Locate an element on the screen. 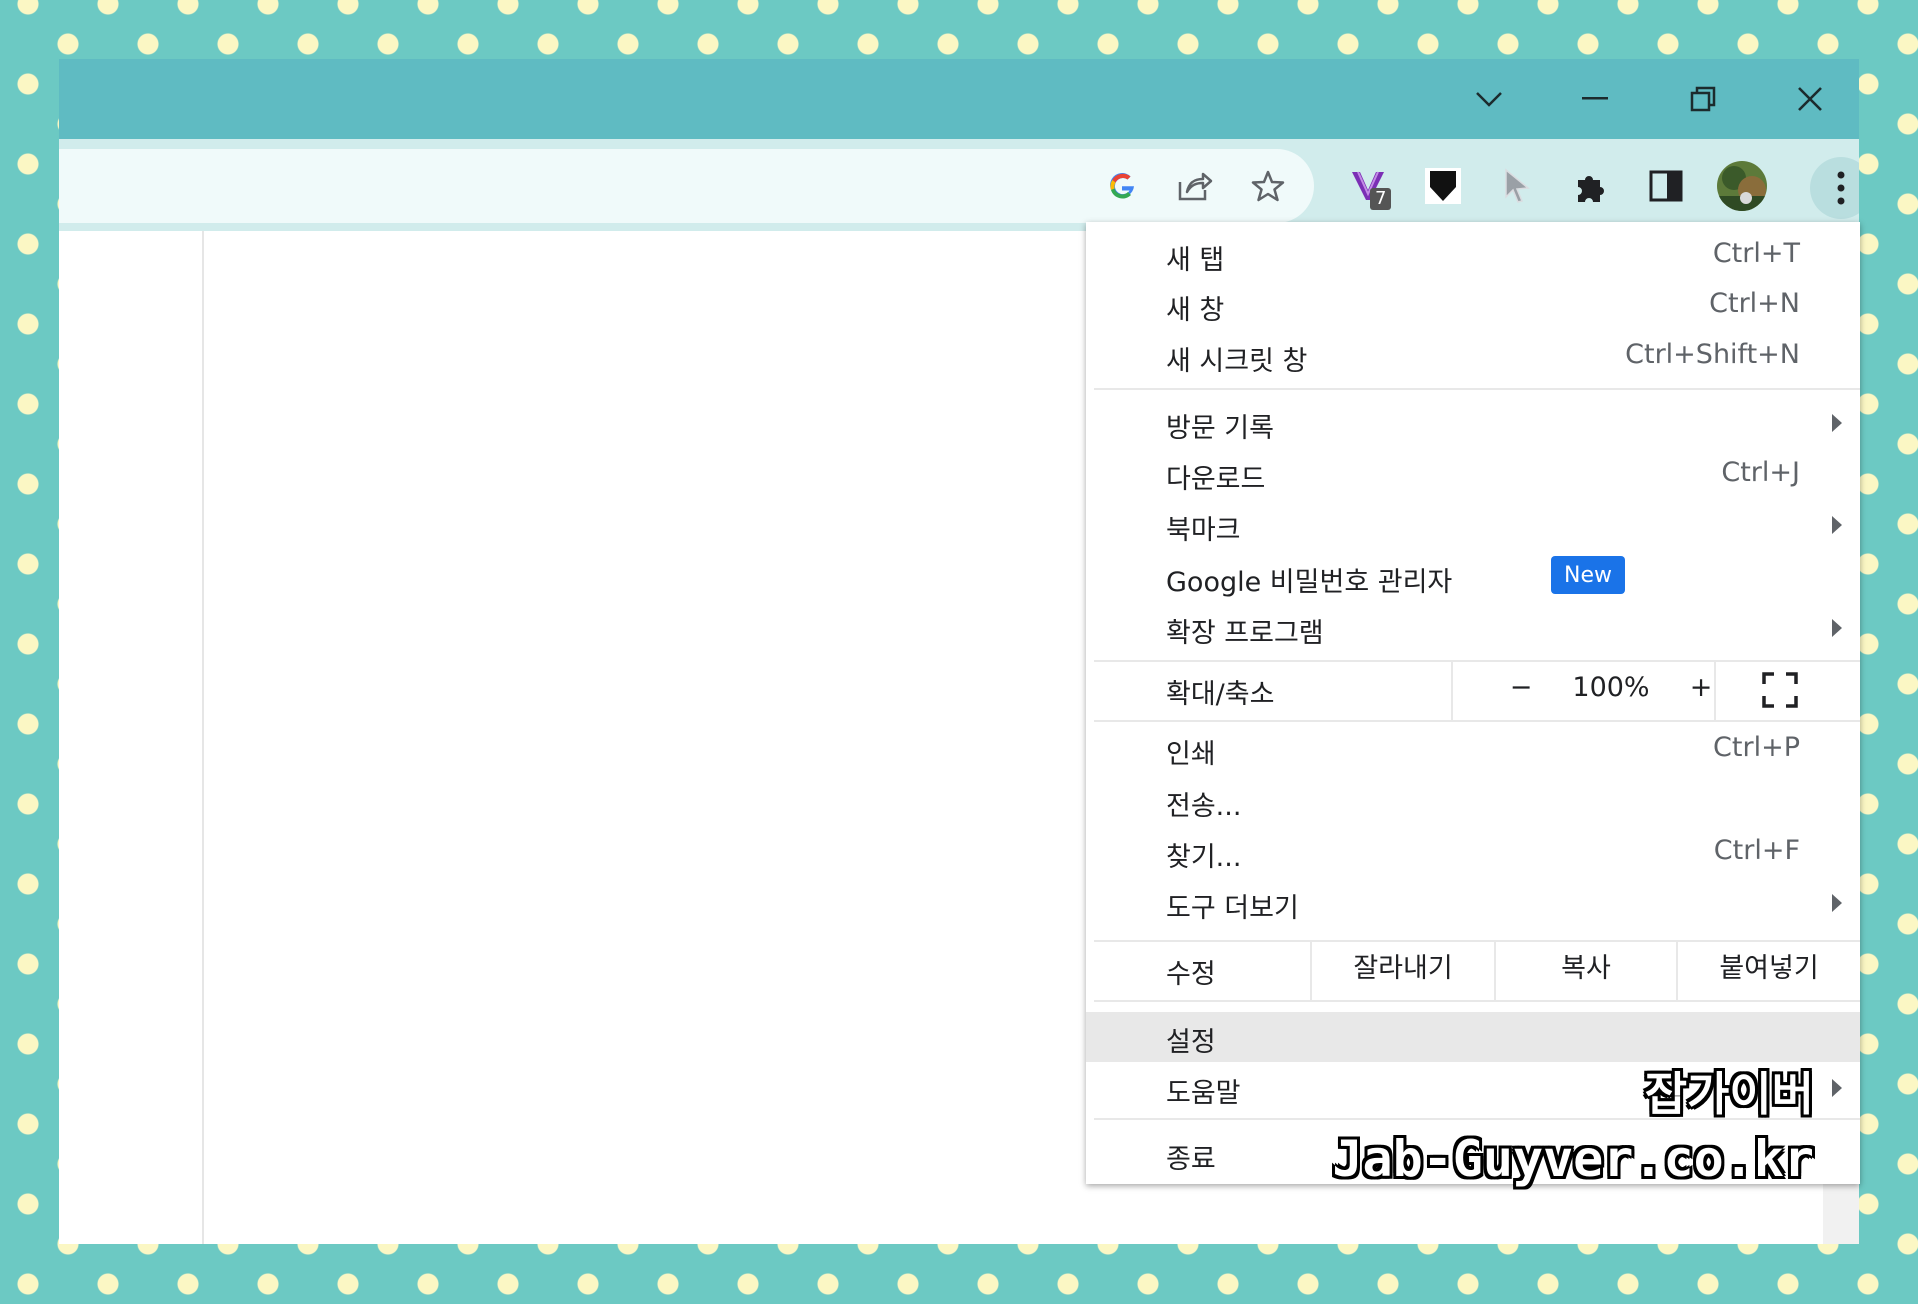 This screenshot has height=1304, width=1918. menu-item-extensions: 확장 프로그램 is located at coordinates (1473, 628).